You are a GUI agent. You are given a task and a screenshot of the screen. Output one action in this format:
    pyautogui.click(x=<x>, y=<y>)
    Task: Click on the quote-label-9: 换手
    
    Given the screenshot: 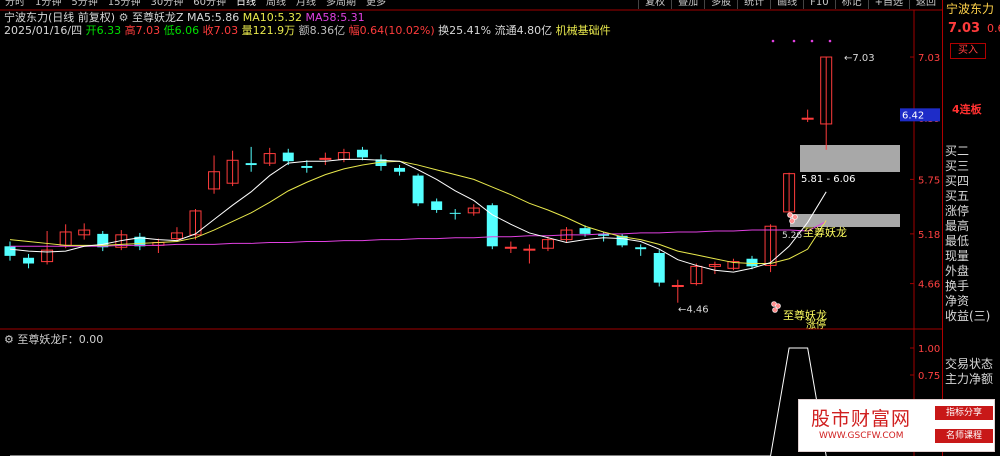 What is the action you would take?
    pyautogui.click(x=957, y=286)
    